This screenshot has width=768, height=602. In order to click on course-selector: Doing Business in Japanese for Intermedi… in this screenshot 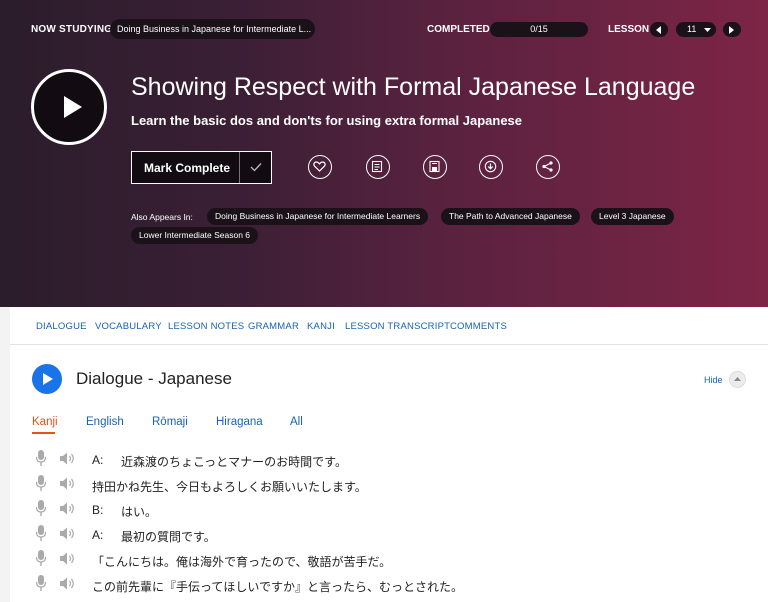, I will do `click(212, 29)`.